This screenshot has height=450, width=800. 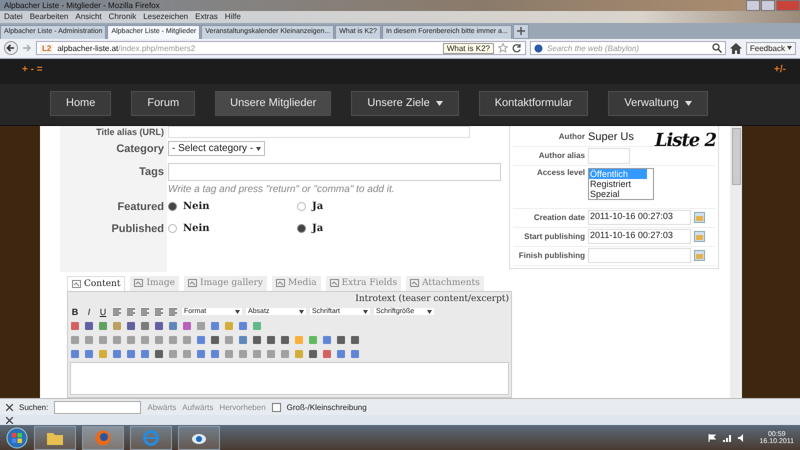 I want to click on menu-item: Chronik, so click(x=122, y=17).